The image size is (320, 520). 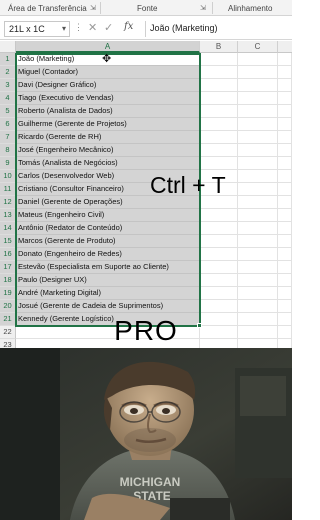 What do you see at coordinates (108, 241) in the screenshot?
I see `cell-a: Marcos (Gerente de Produto)` at bounding box center [108, 241].